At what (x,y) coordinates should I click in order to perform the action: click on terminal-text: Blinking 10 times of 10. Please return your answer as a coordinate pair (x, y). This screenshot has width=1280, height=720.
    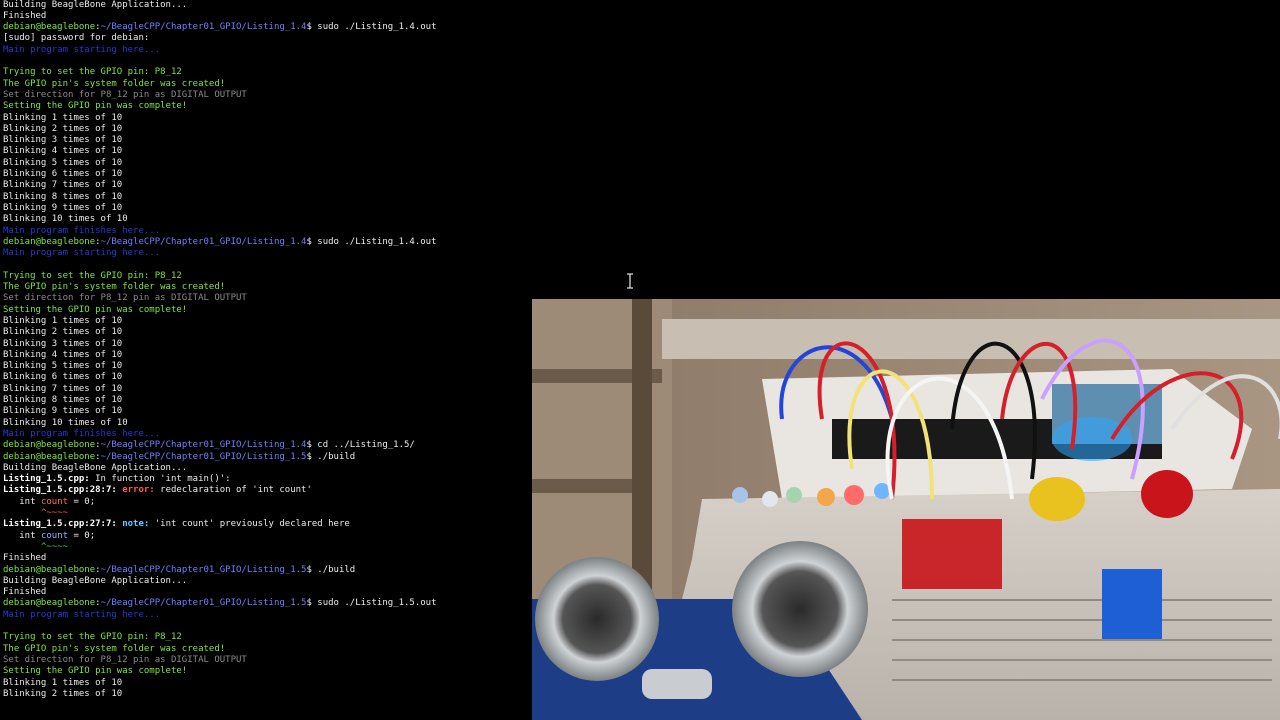
    Looking at the image, I should click on (65, 219).